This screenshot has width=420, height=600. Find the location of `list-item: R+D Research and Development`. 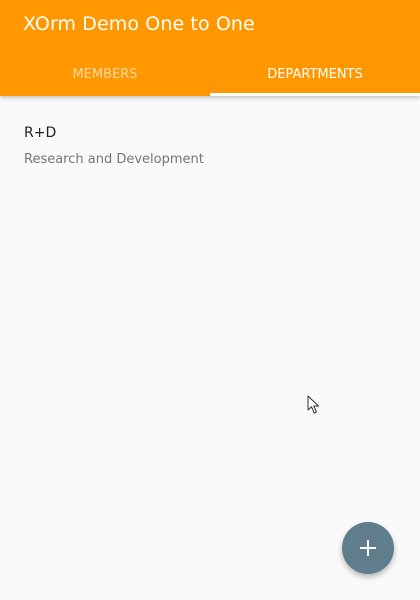

list-item: R+D Research and Development is located at coordinates (210, 144).